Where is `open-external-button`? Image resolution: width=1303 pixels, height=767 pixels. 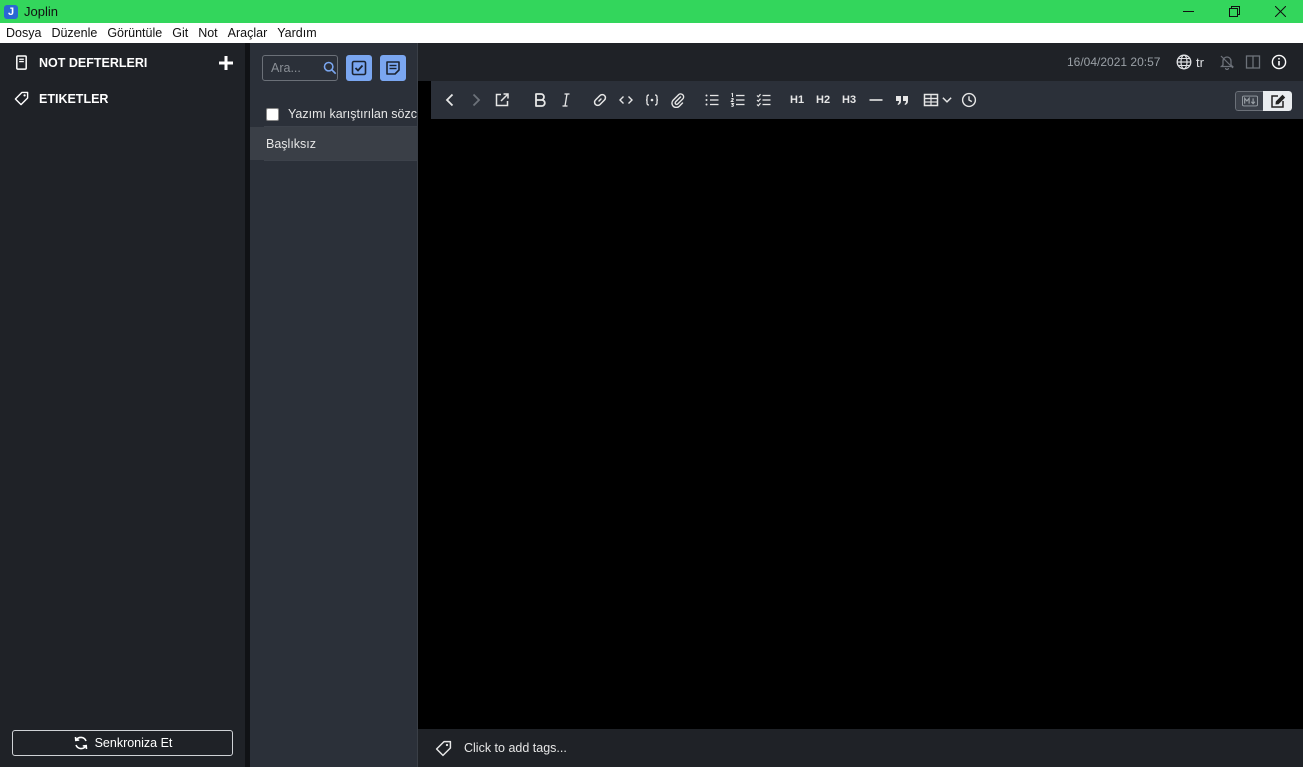
open-external-button is located at coordinates (502, 100).